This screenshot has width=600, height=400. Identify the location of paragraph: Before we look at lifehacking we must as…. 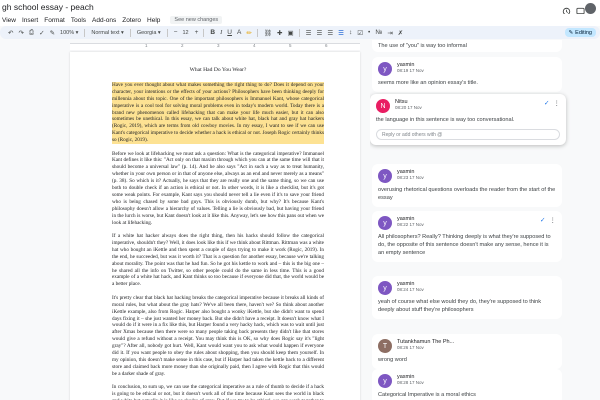
(218, 189).